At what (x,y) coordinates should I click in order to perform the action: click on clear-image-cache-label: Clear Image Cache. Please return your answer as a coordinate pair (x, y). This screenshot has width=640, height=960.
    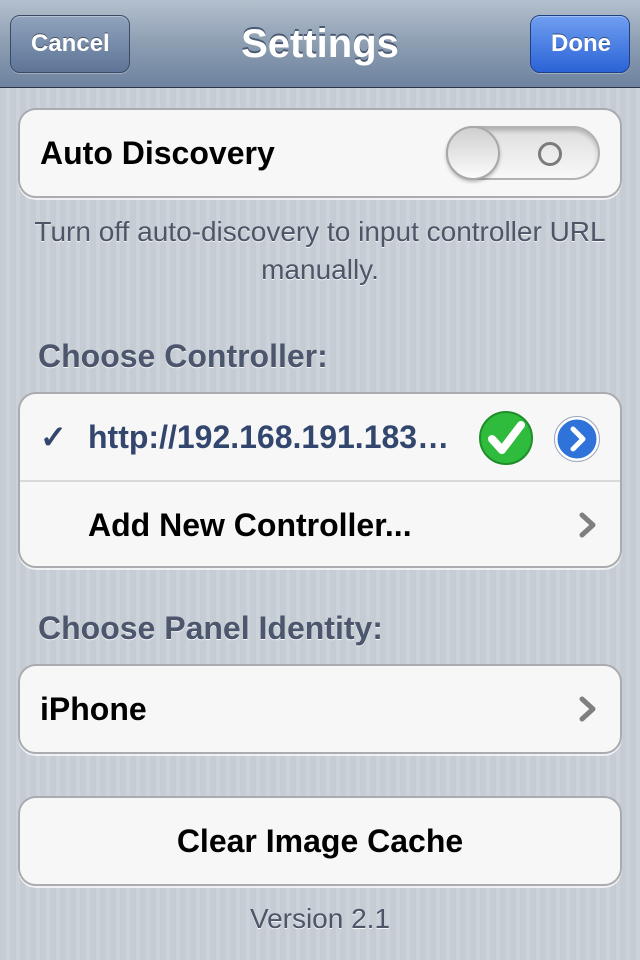
    Looking at the image, I should click on (320, 841).